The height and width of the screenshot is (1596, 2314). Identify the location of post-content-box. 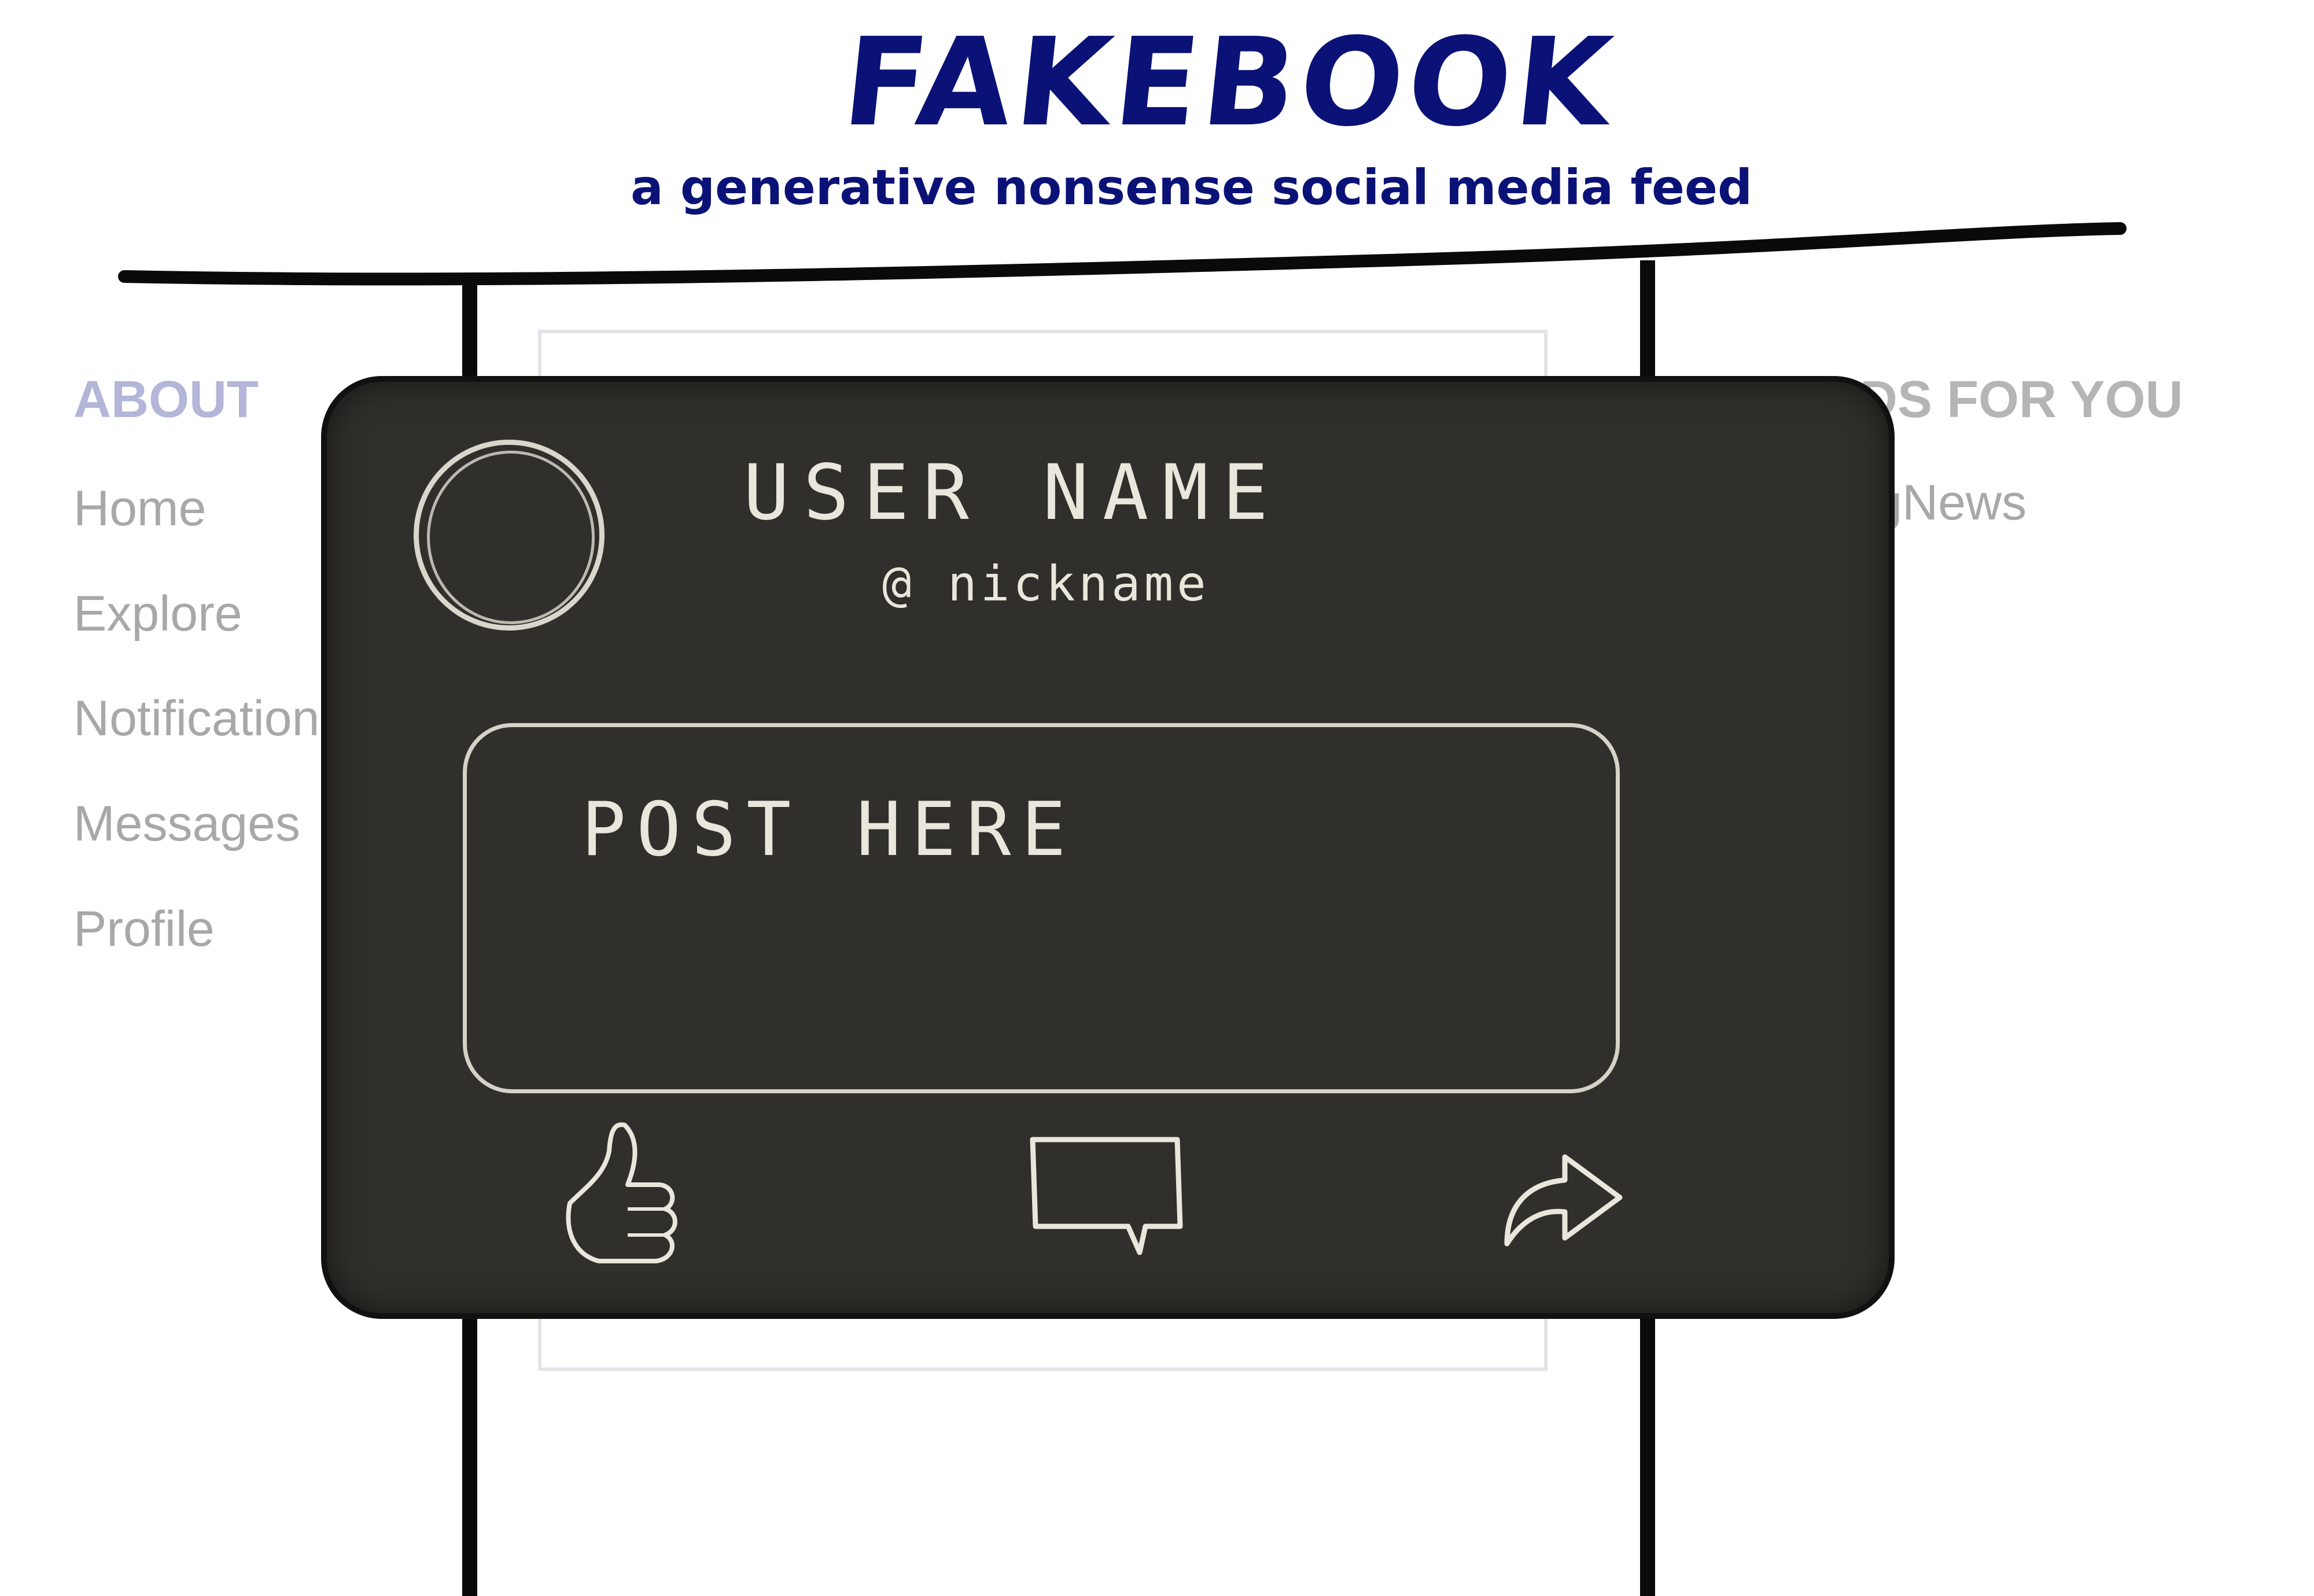
(1041, 908).